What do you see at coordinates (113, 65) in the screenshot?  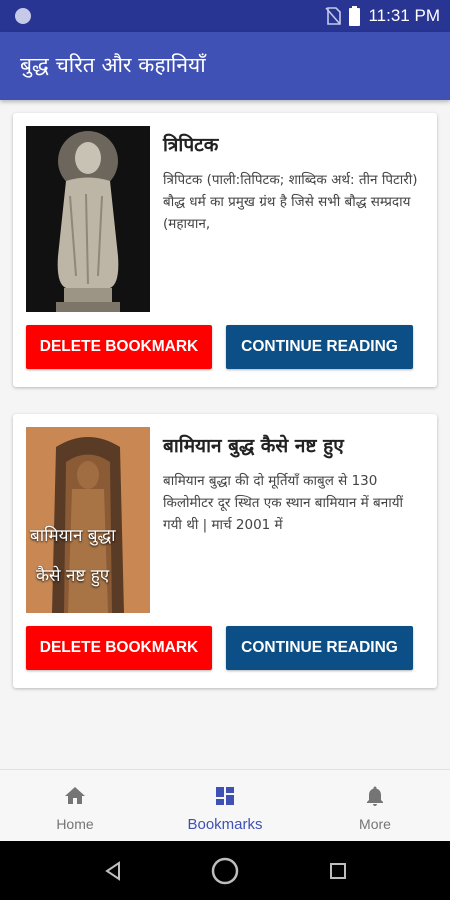 I see `app-title: बुद्ध चरित और कहानियाँ` at bounding box center [113, 65].